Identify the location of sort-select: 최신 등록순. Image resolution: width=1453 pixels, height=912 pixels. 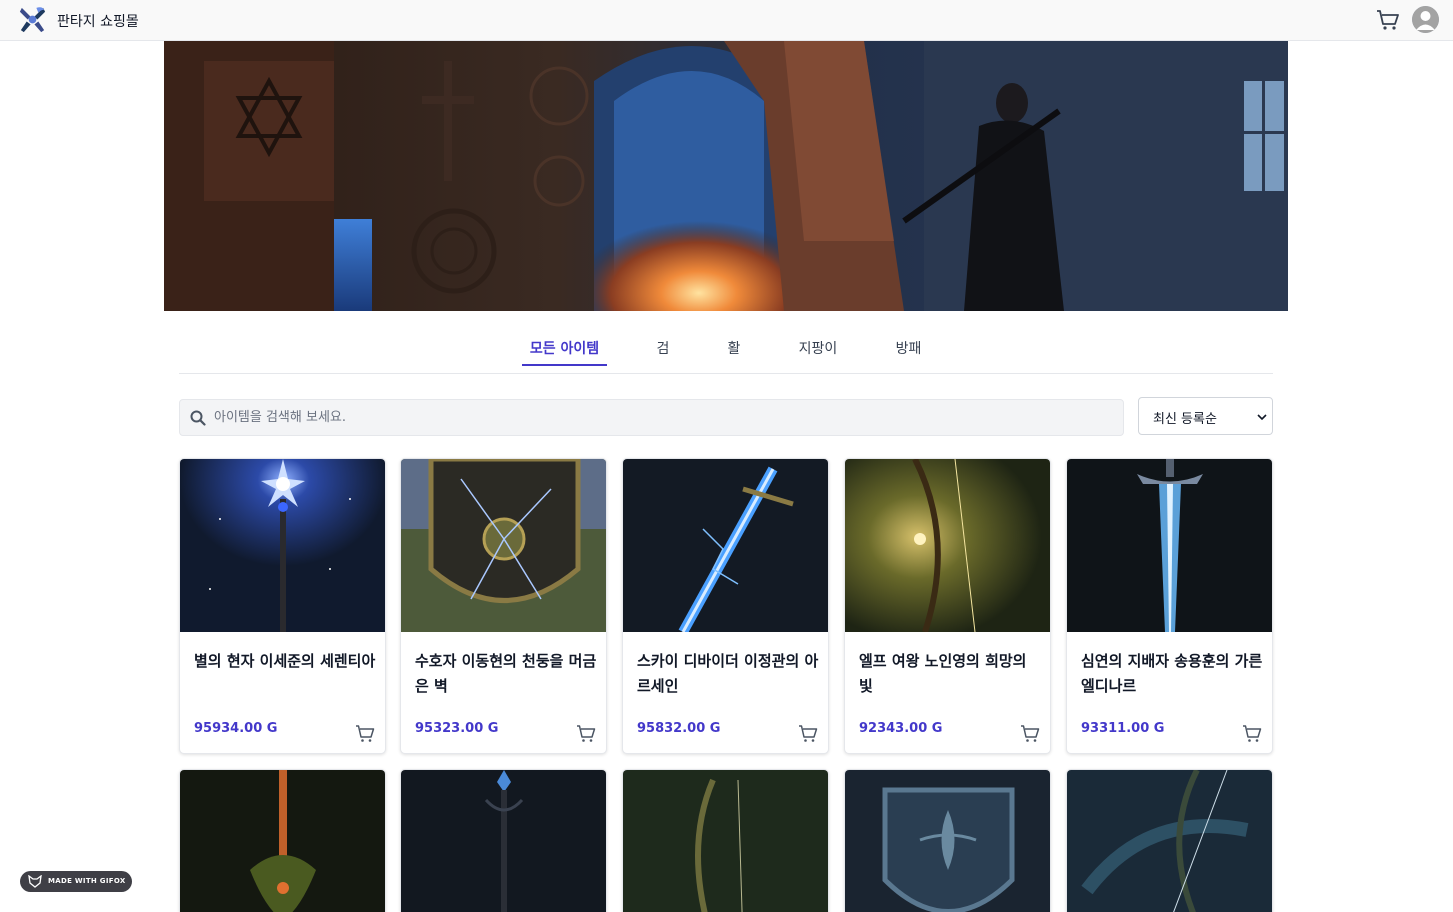
(1205, 416).